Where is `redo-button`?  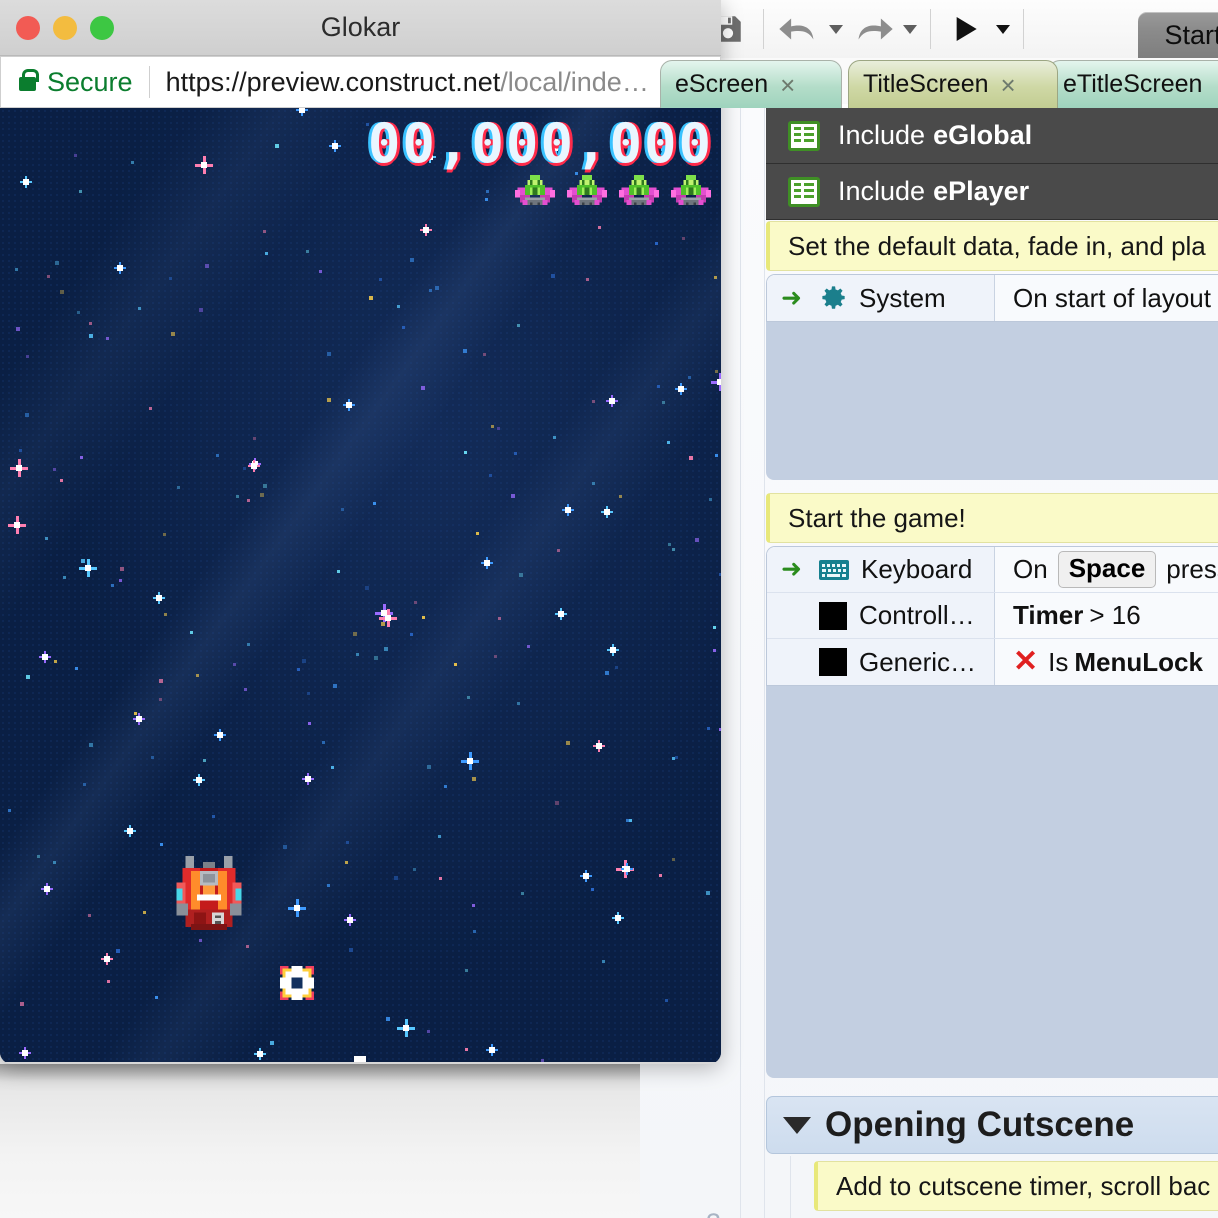
redo-button is located at coordinates (873, 29).